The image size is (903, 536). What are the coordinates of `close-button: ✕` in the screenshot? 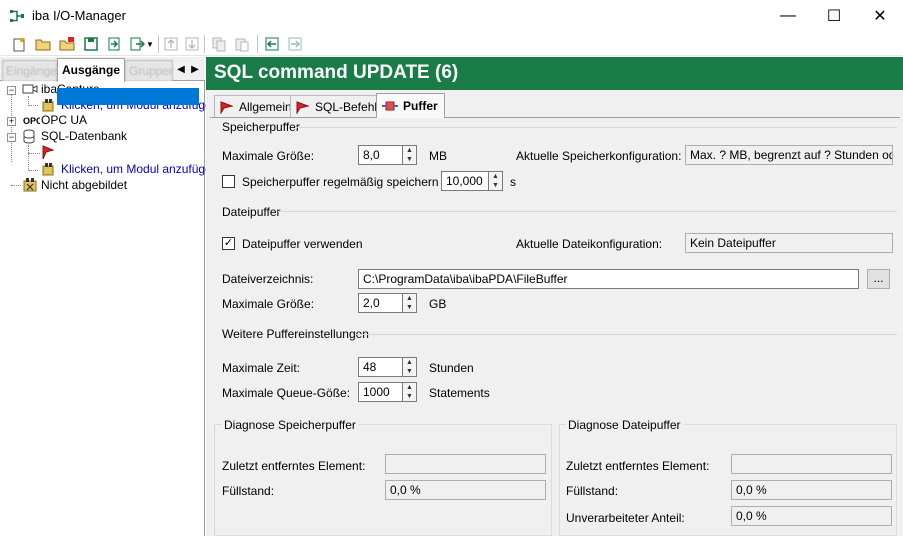 It's located at (880, 15).